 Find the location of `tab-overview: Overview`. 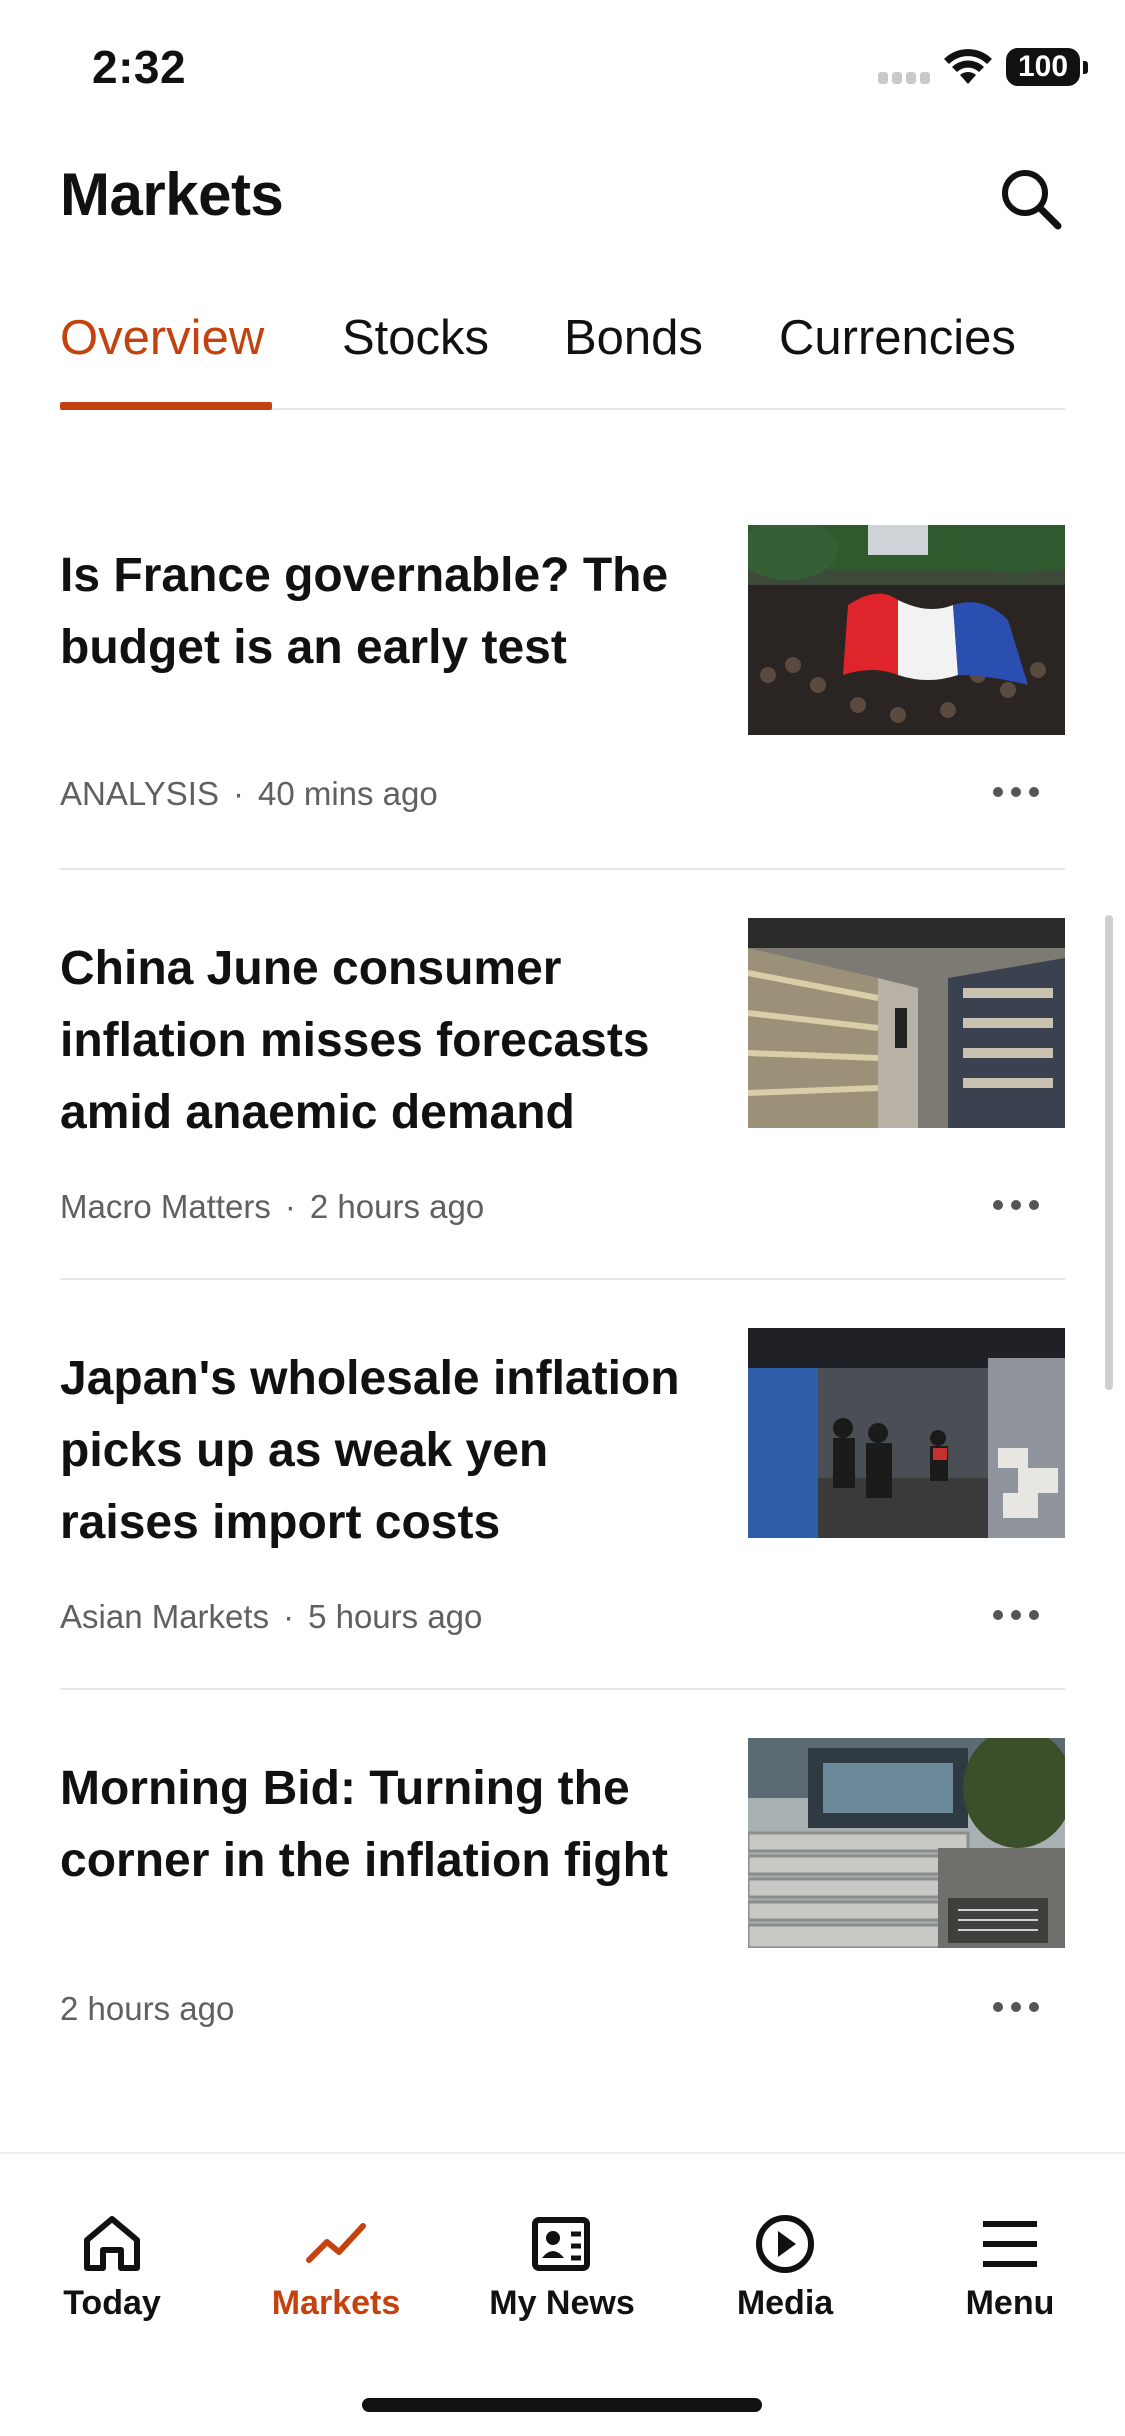

tab-overview: Overview is located at coordinates (162, 338).